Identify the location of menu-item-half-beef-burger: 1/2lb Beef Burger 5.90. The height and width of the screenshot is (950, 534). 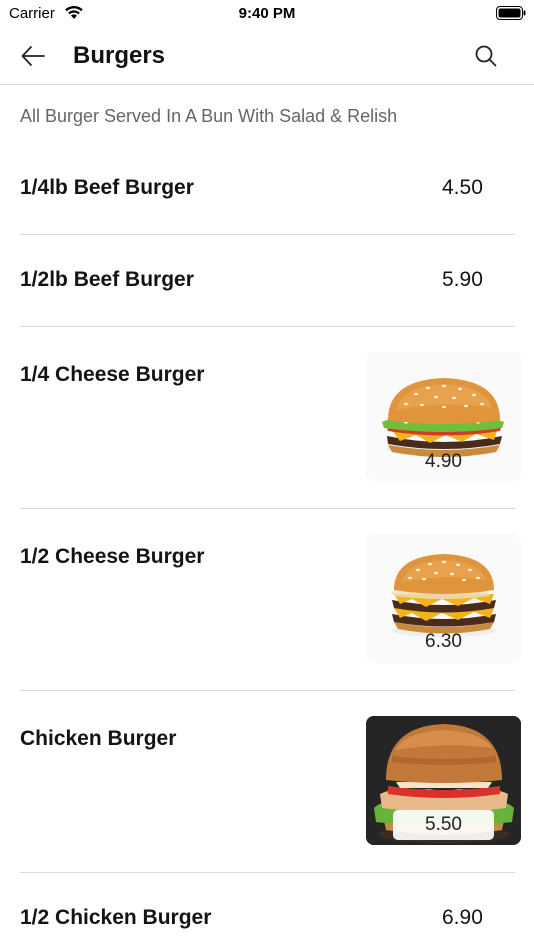
(267, 280).